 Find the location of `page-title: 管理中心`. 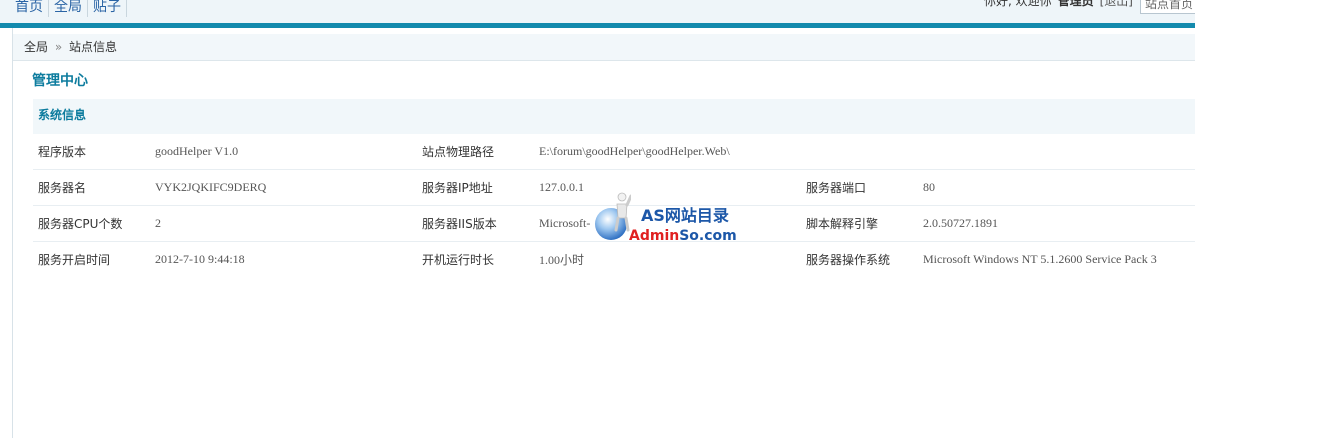

page-title: 管理中心 is located at coordinates (60, 81).